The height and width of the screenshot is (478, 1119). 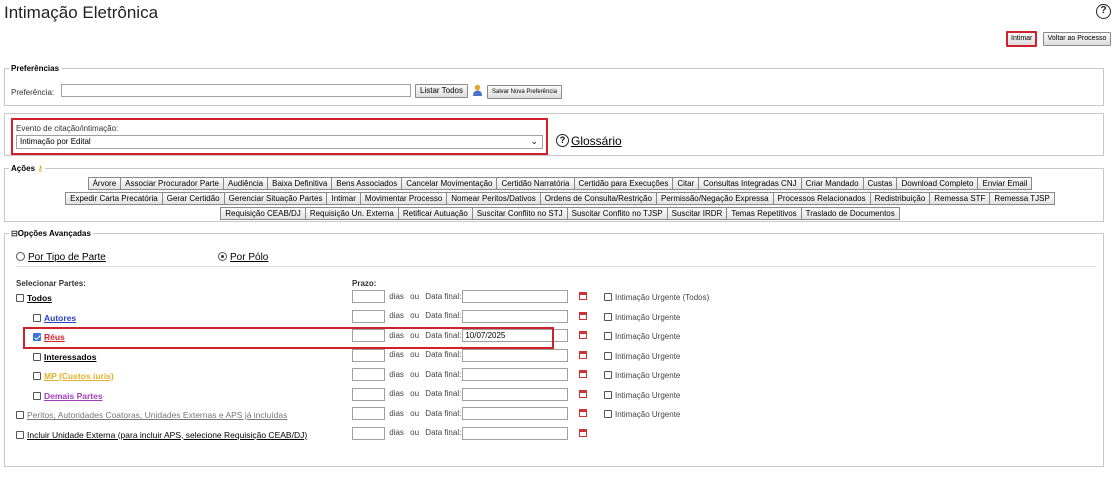 What do you see at coordinates (20, 256) in the screenshot?
I see `radio-tipo-icon` at bounding box center [20, 256].